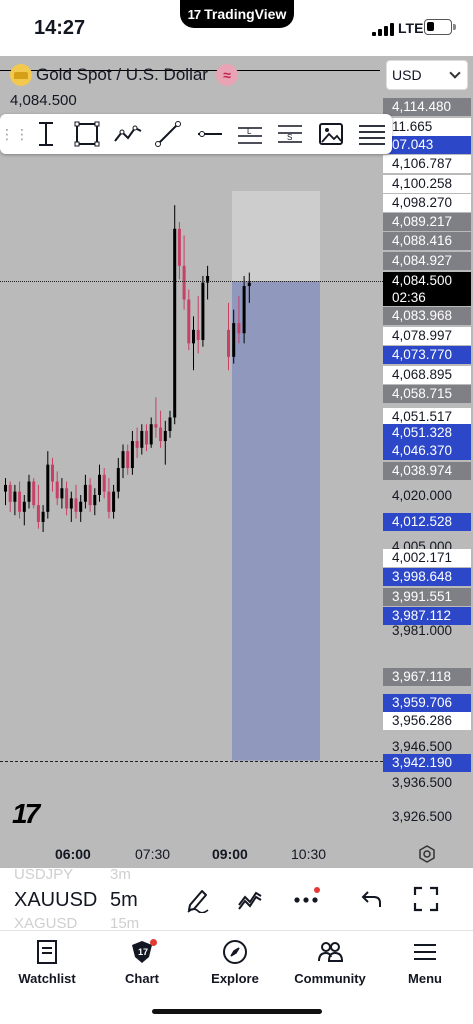 This screenshot has width=473, height=1024. Describe the element at coordinates (330, 952) in the screenshot. I see `community-icon` at that location.